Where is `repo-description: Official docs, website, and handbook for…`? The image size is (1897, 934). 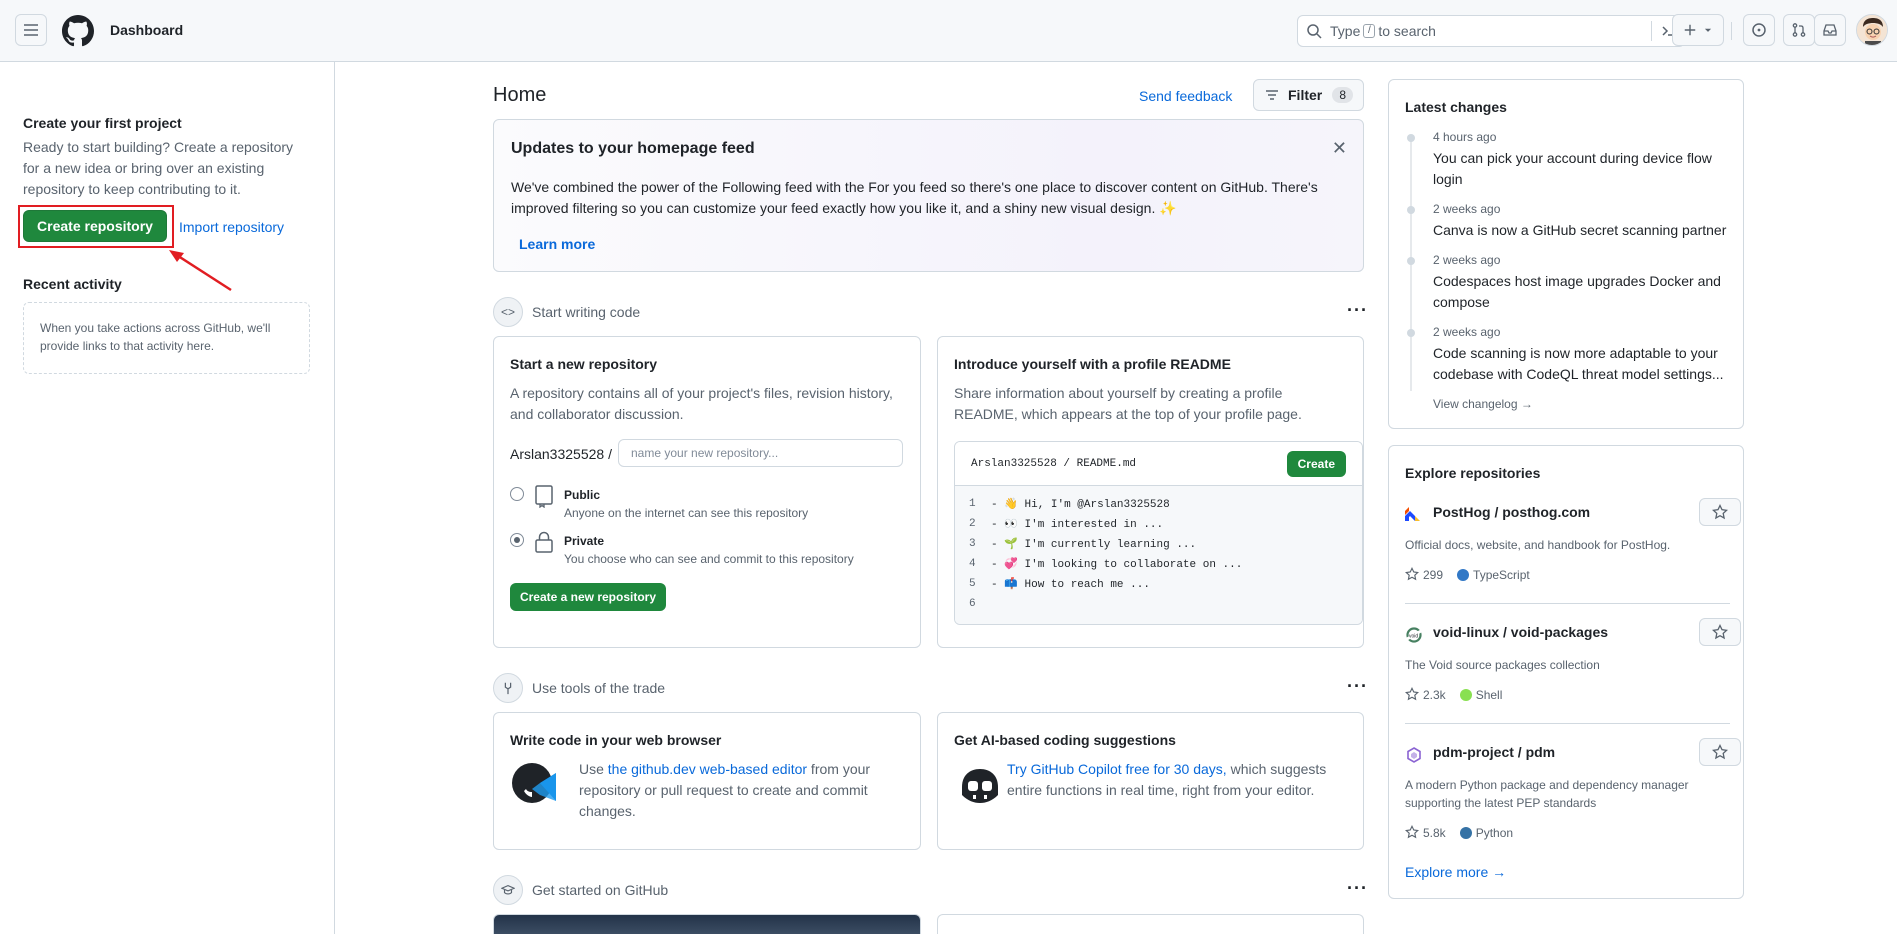 repo-description: Official docs, website, and handbook for… is located at coordinates (1538, 545).